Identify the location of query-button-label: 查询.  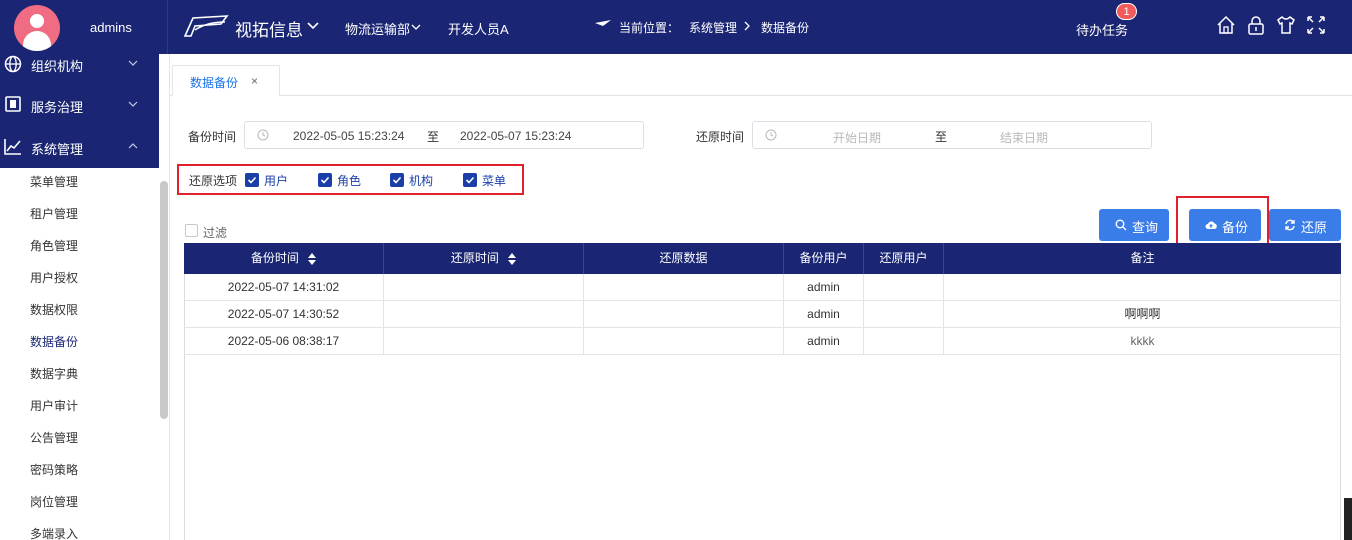
(1145, 226).